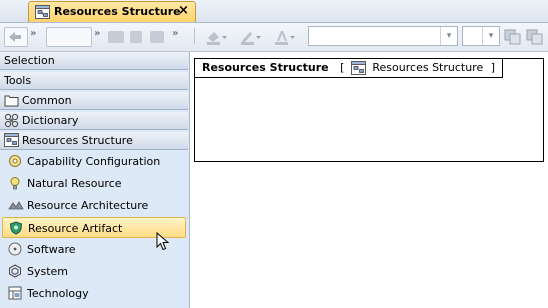 The width and height of the screenshot is (548, 308). What do you see at coordinates (77, 140) in the screenshot?
I see `section-label: Resources Structure` at bounding box center [77, 140].